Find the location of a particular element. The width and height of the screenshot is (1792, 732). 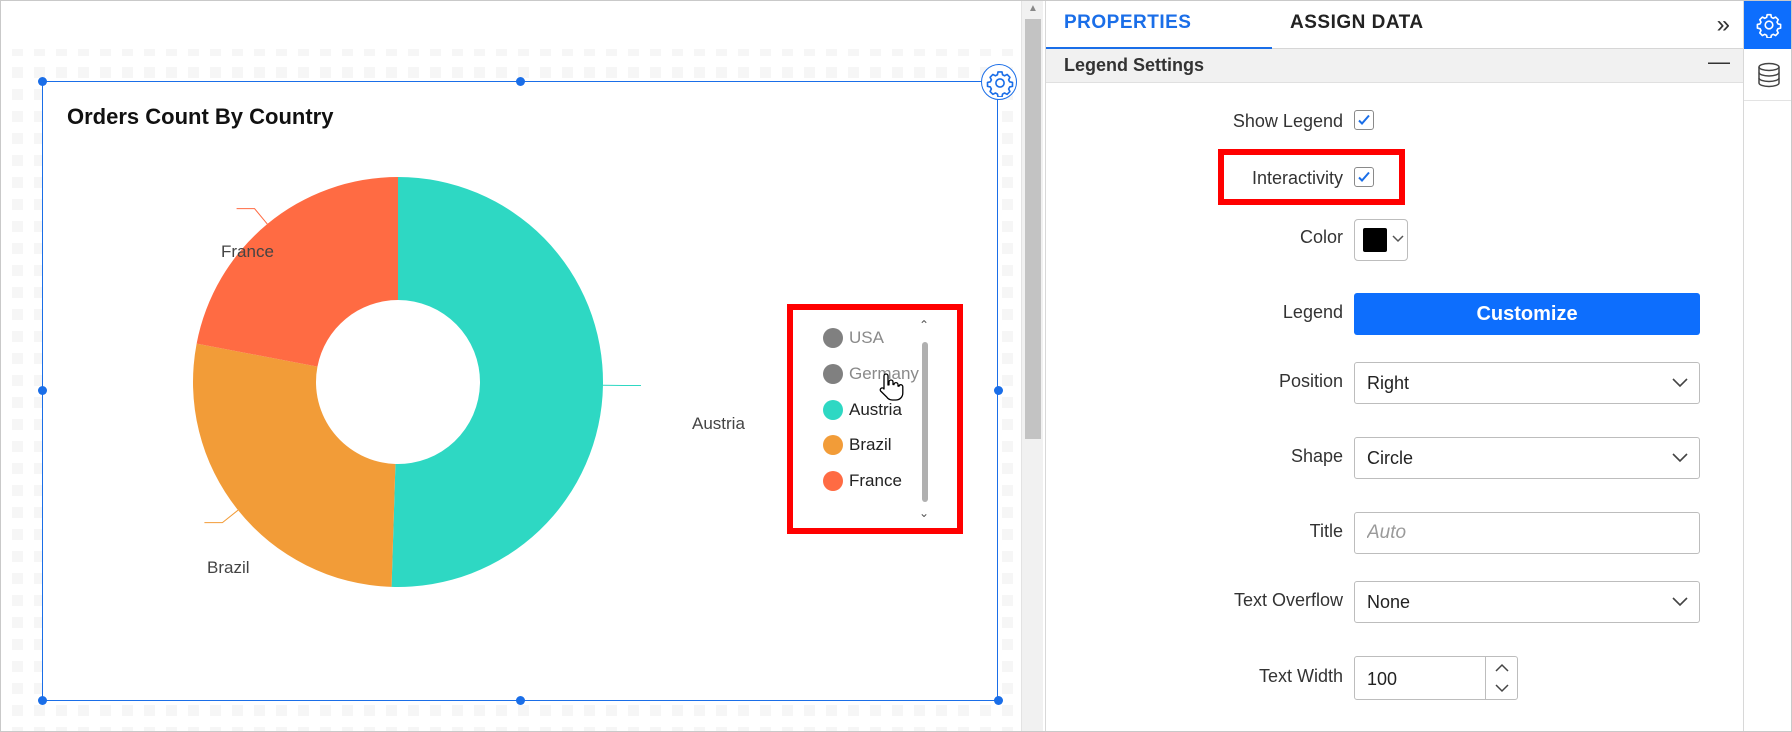

widget-settings-button is located at coordinates (999, 82).